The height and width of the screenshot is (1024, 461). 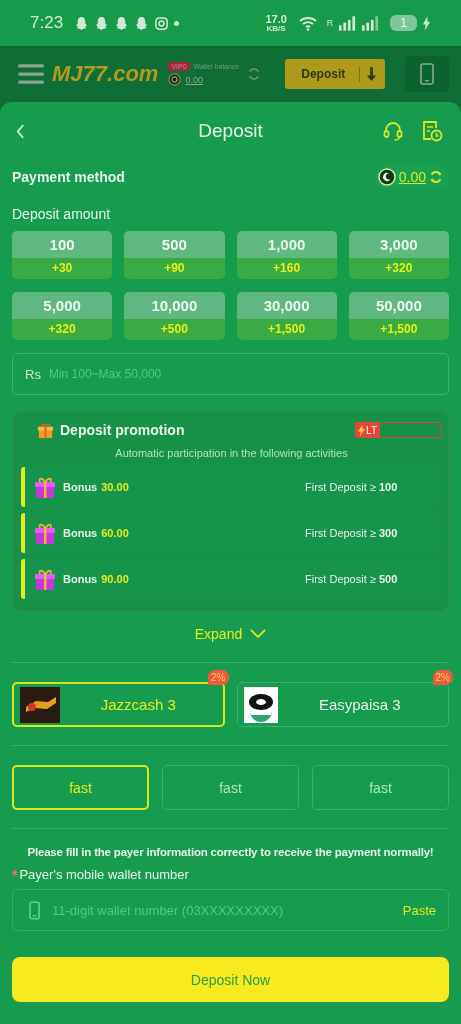 What do you see at coordinates (426, 23) in the screenshot?
I see `charging-icon` at bounding box center [426, 23].